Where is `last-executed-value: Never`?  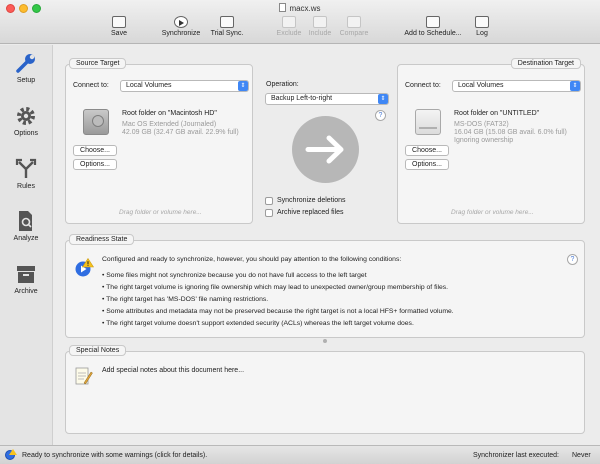
last-executed-value: Never is located at coordinates (581, 455).